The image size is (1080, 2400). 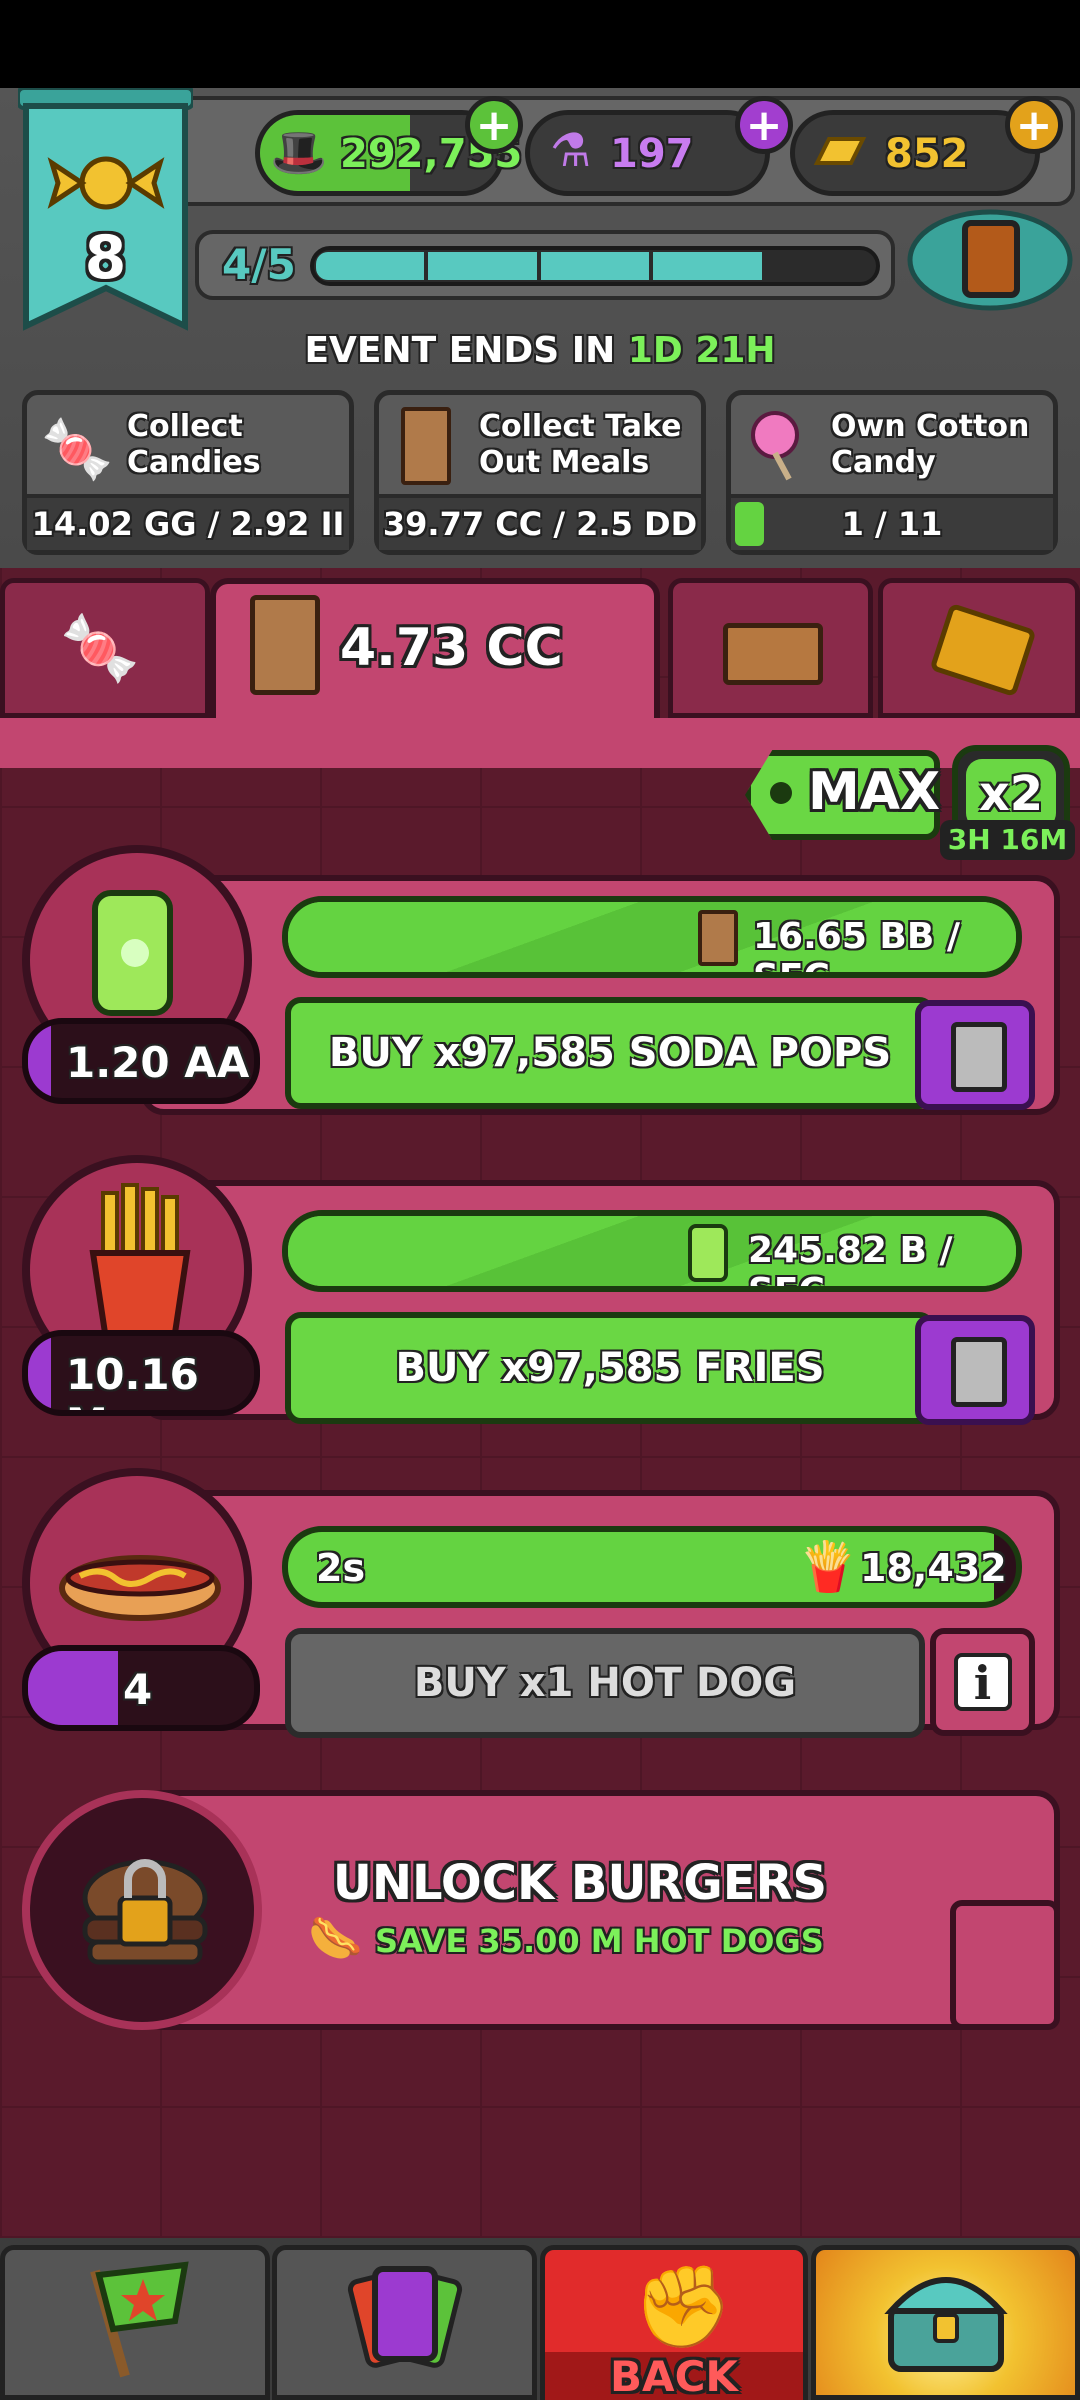 I want to click on add-hats-button: +, so click(x=494, y=125).